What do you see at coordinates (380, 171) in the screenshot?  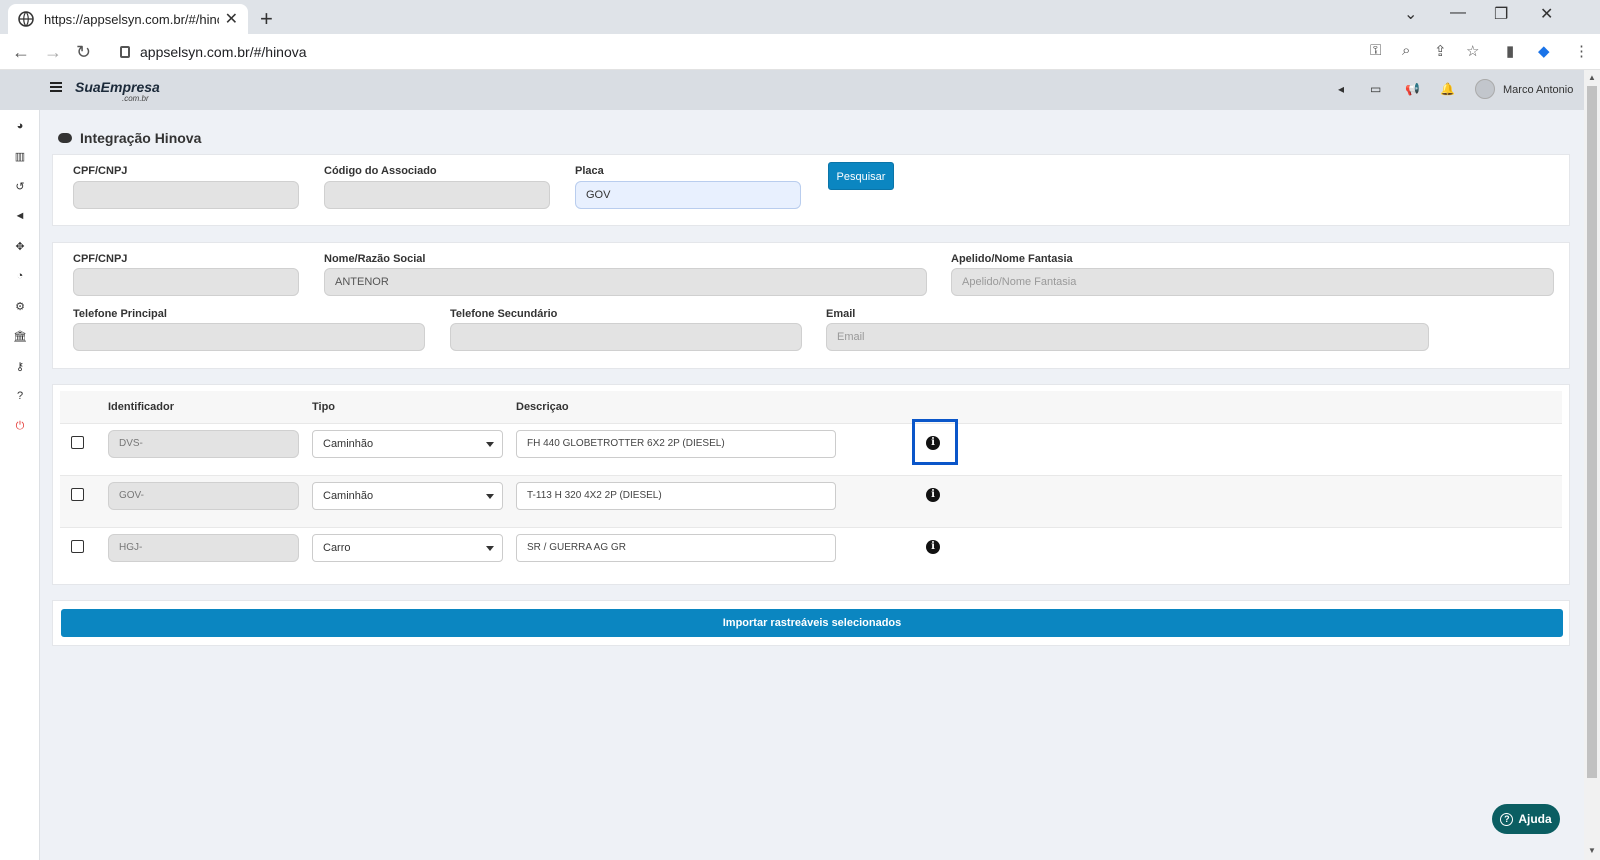 I see `search-codigo-label: Código do Associado` at bounding box center [380, 171].